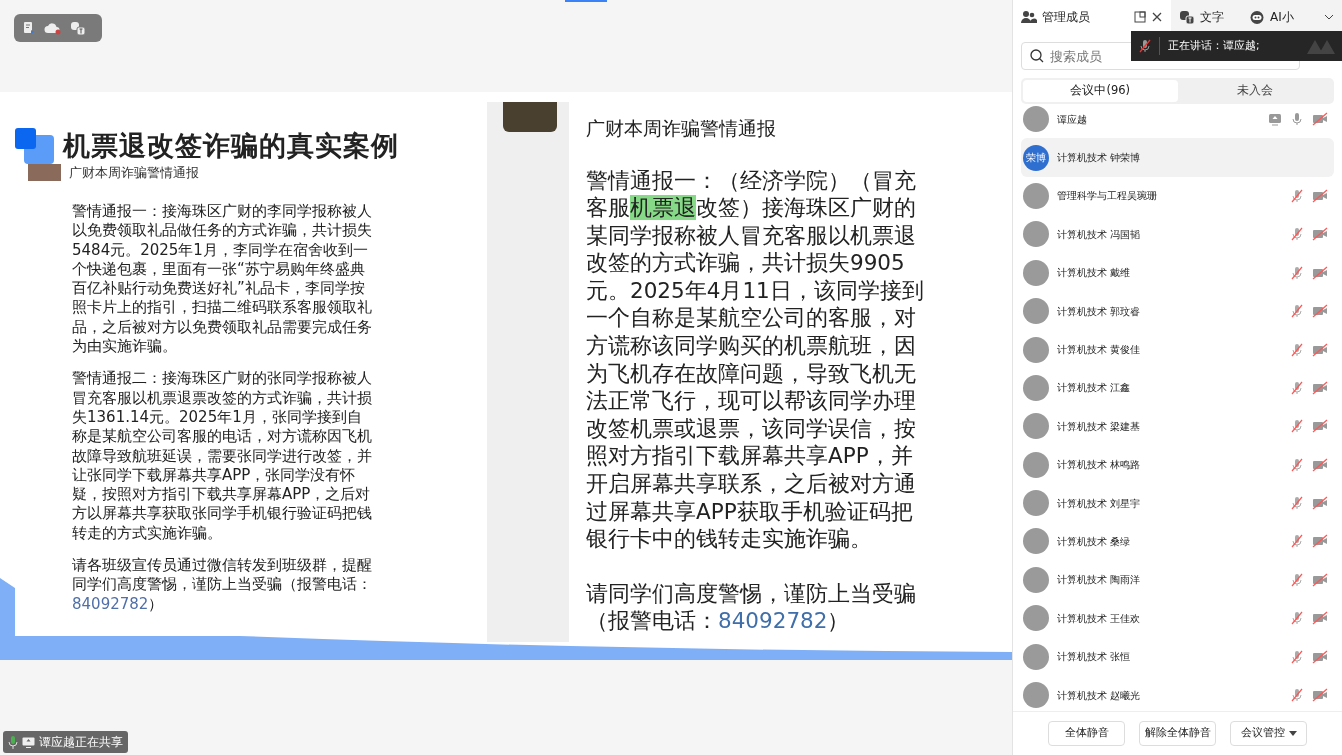  I want to click on message-title: 广财本周诈骗警情通报, so click(681, 128).